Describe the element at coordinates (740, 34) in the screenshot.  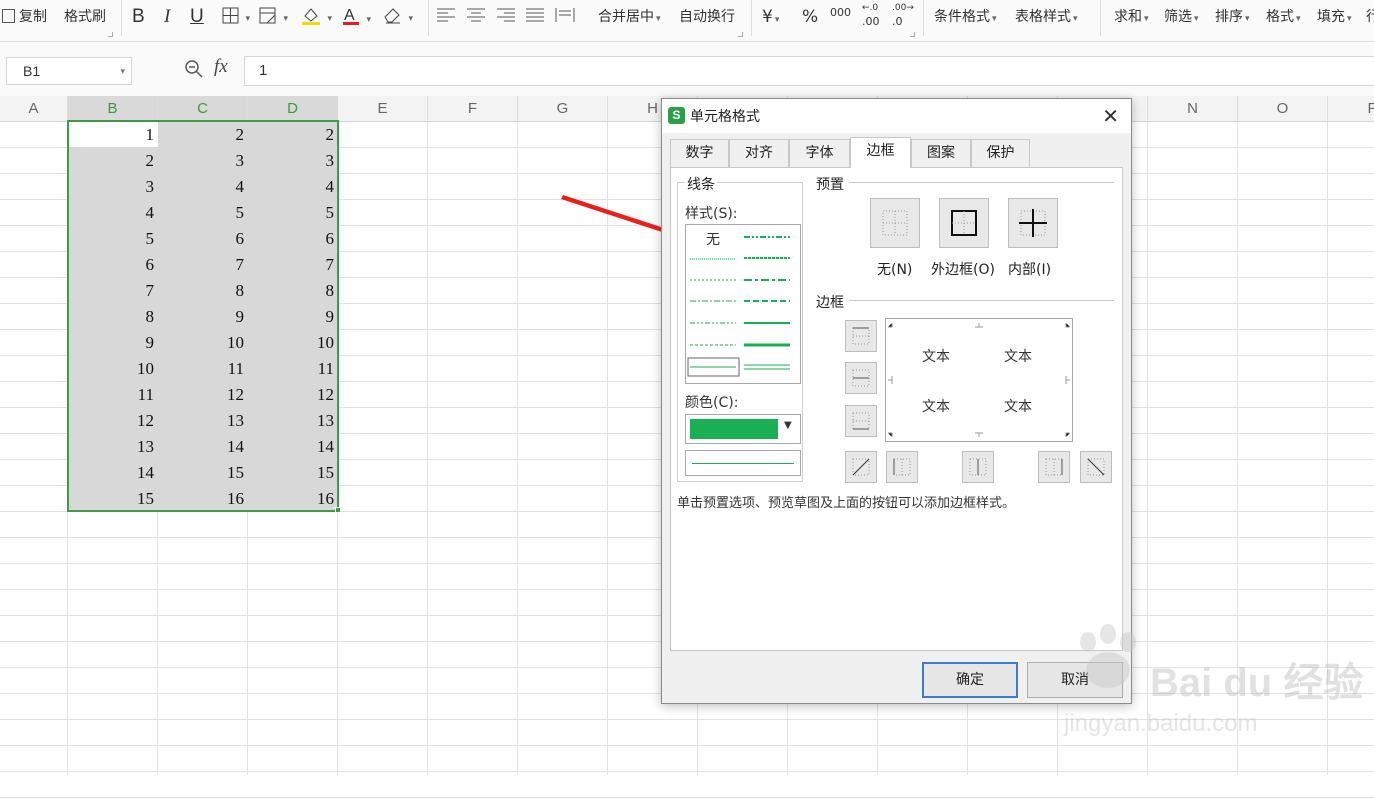
I see `alignment-group-expander` at that location.